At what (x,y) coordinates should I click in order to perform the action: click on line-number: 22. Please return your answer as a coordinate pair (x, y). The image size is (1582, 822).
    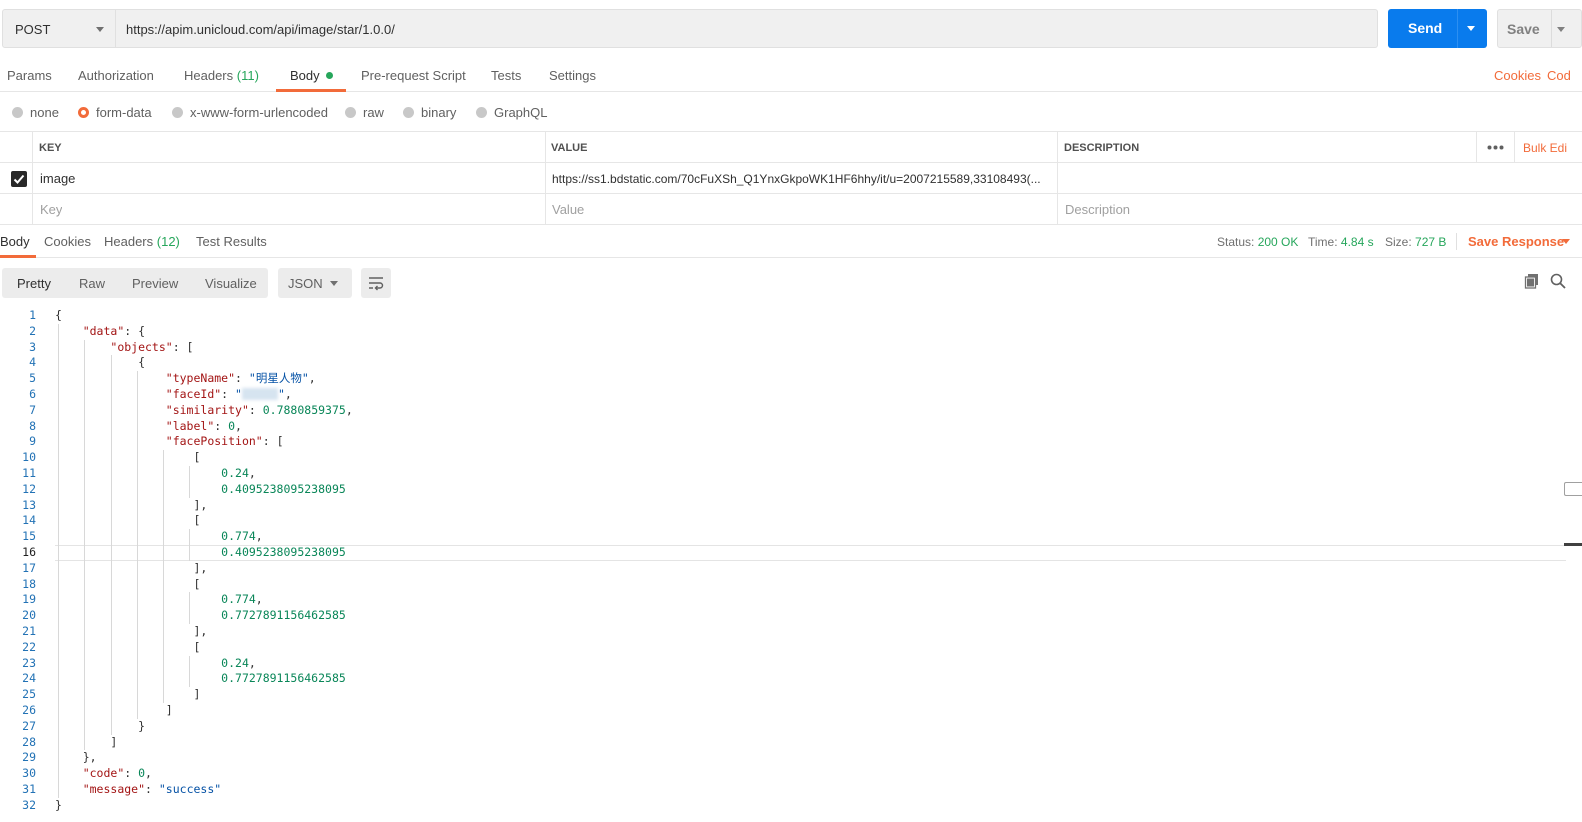
    Looking at the image, I should click on (29, 646).